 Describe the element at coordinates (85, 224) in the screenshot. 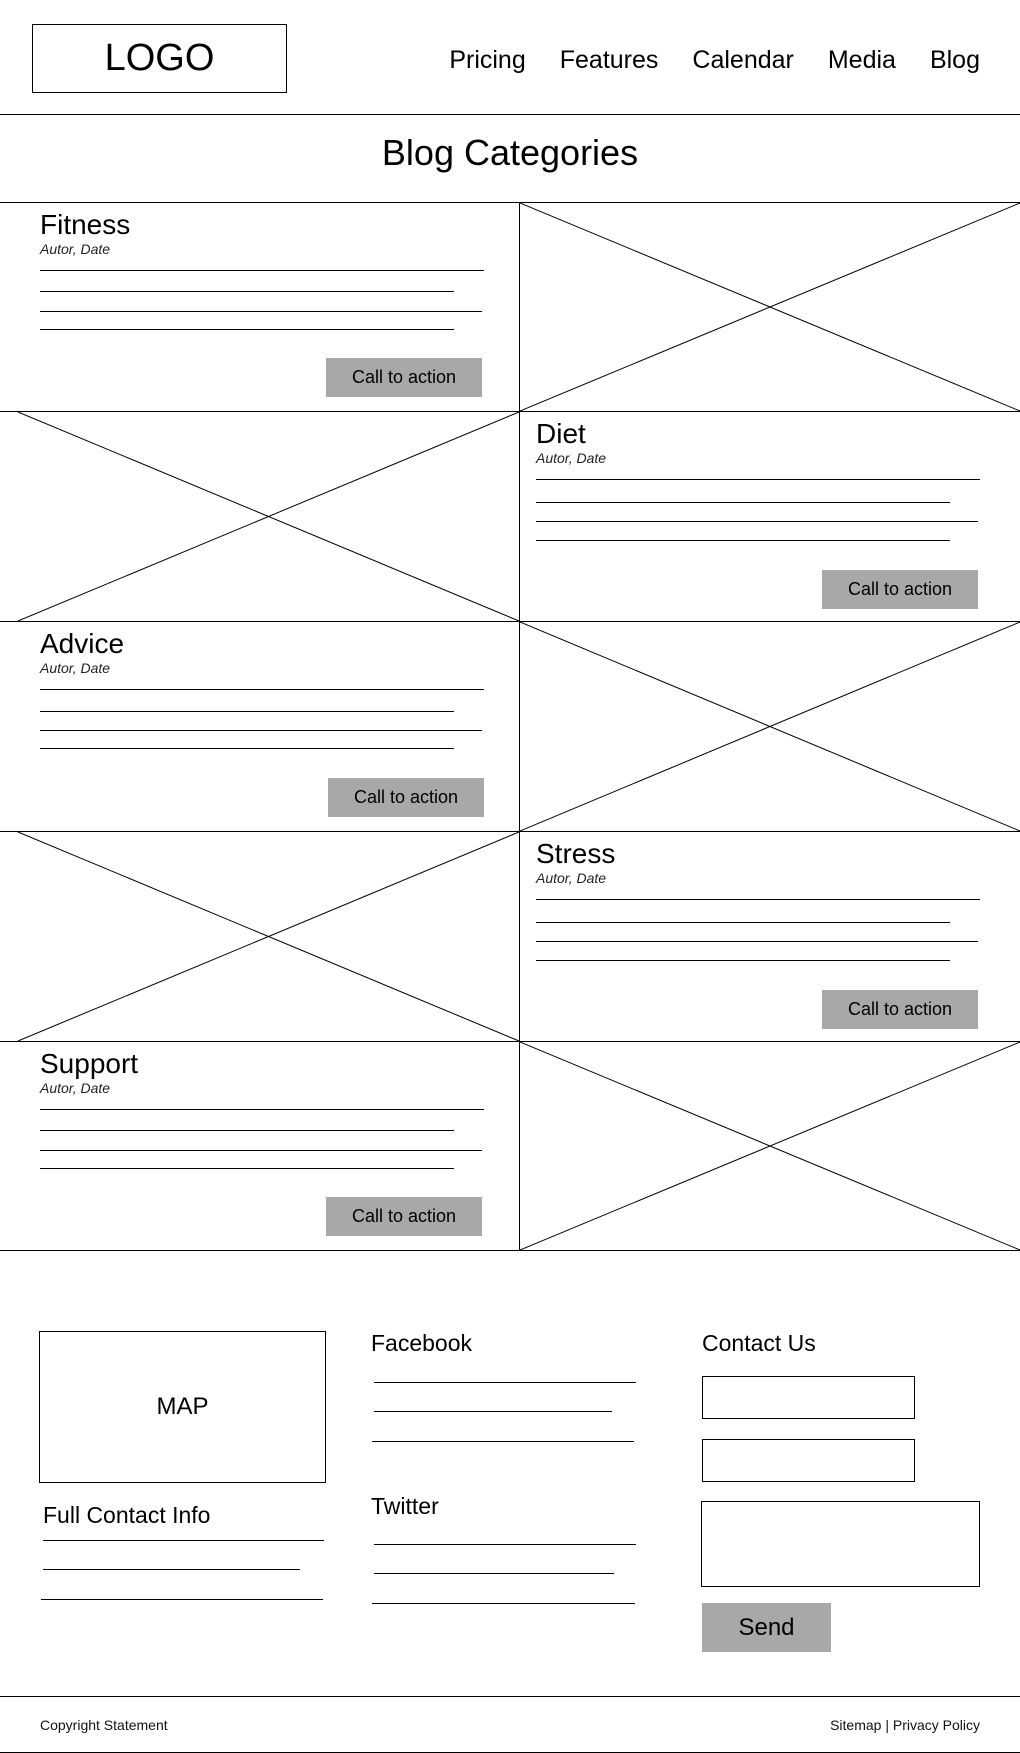

I see `category-title: Fitness` at that location.